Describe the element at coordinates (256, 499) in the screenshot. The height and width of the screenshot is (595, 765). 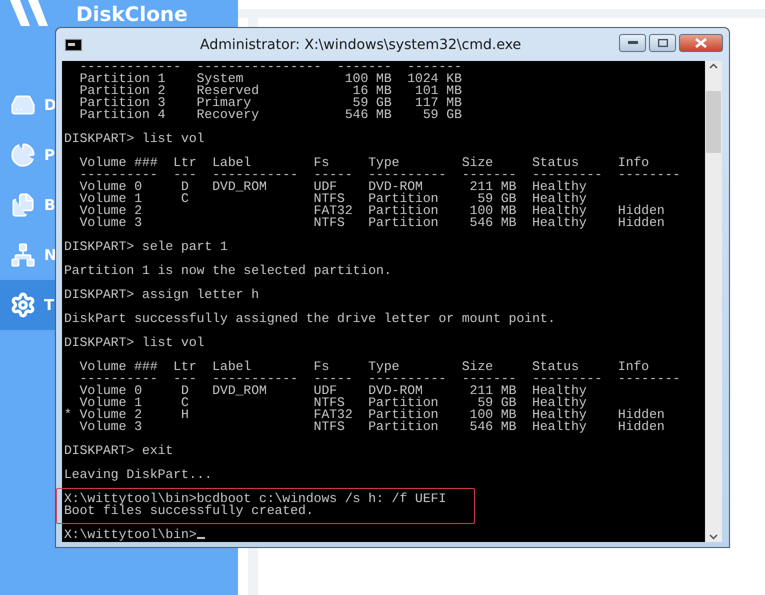
I see `console-line: X:\wittytool\bin>bcdboot c:\windows /s h: /f UEFI` at that location.